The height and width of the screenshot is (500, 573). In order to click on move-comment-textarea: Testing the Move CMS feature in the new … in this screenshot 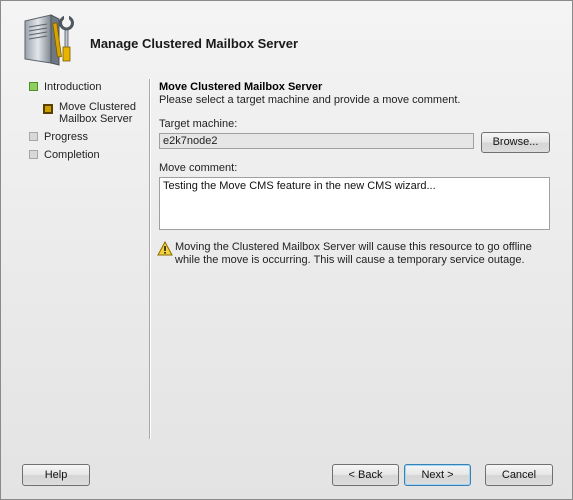, I will do `click(354, 203)`.